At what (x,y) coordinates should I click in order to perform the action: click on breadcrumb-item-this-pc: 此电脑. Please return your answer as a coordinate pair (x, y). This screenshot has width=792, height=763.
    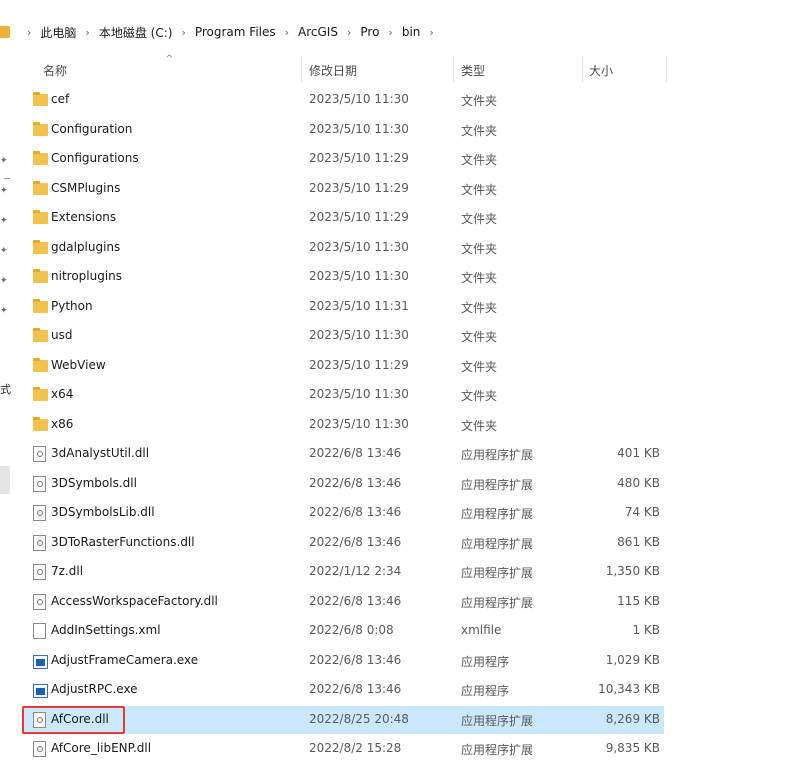
    Looking at the image, I should click on (58, 32).